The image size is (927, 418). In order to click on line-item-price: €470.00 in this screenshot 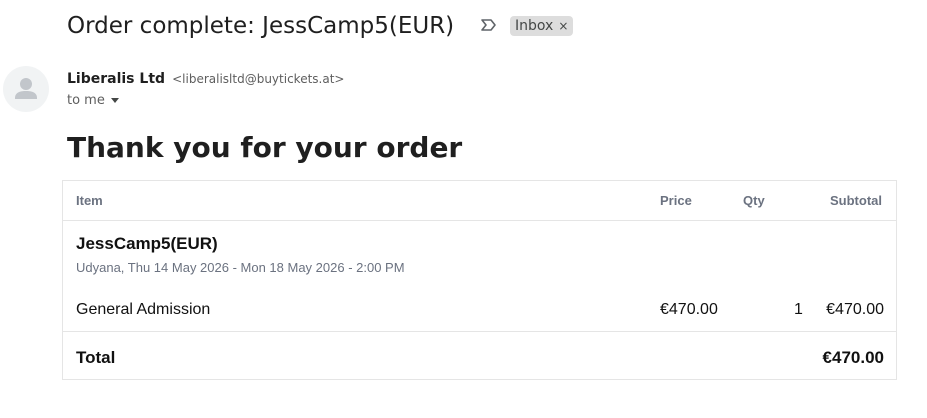, I will do `click(689, 309)`.